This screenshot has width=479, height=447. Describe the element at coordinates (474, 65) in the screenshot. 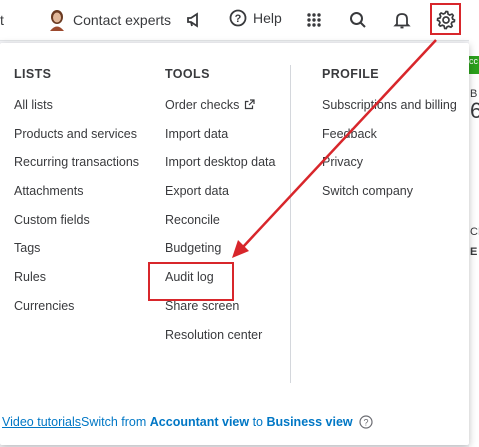

I see `background-green-badge: cc` at that location.